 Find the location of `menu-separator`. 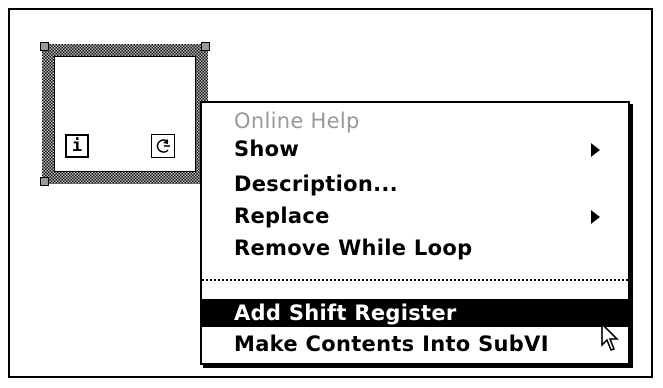

menu-separator is located at coordinates (415, 280).